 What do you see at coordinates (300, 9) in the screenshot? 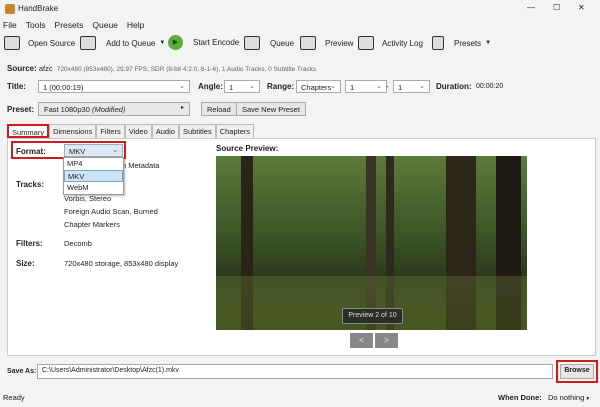
I see `title-bar: HandBrake — ☐ ✕` at bounding box center [300, 9].